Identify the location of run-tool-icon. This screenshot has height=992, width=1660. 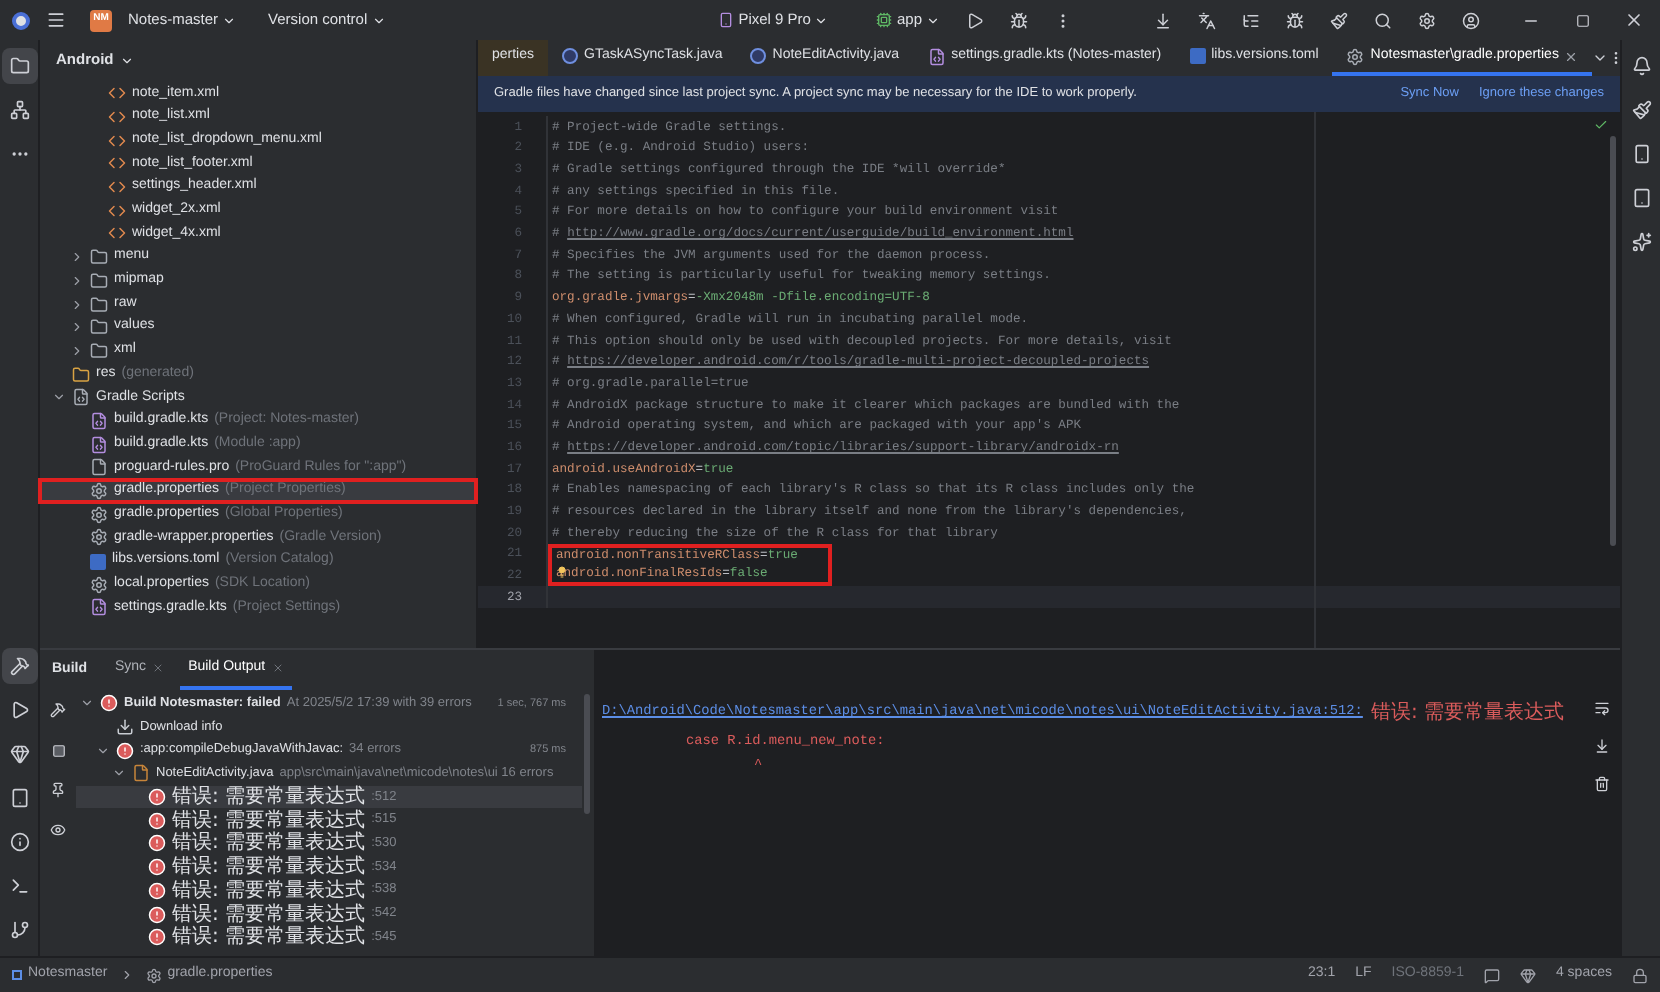
(19, 710).